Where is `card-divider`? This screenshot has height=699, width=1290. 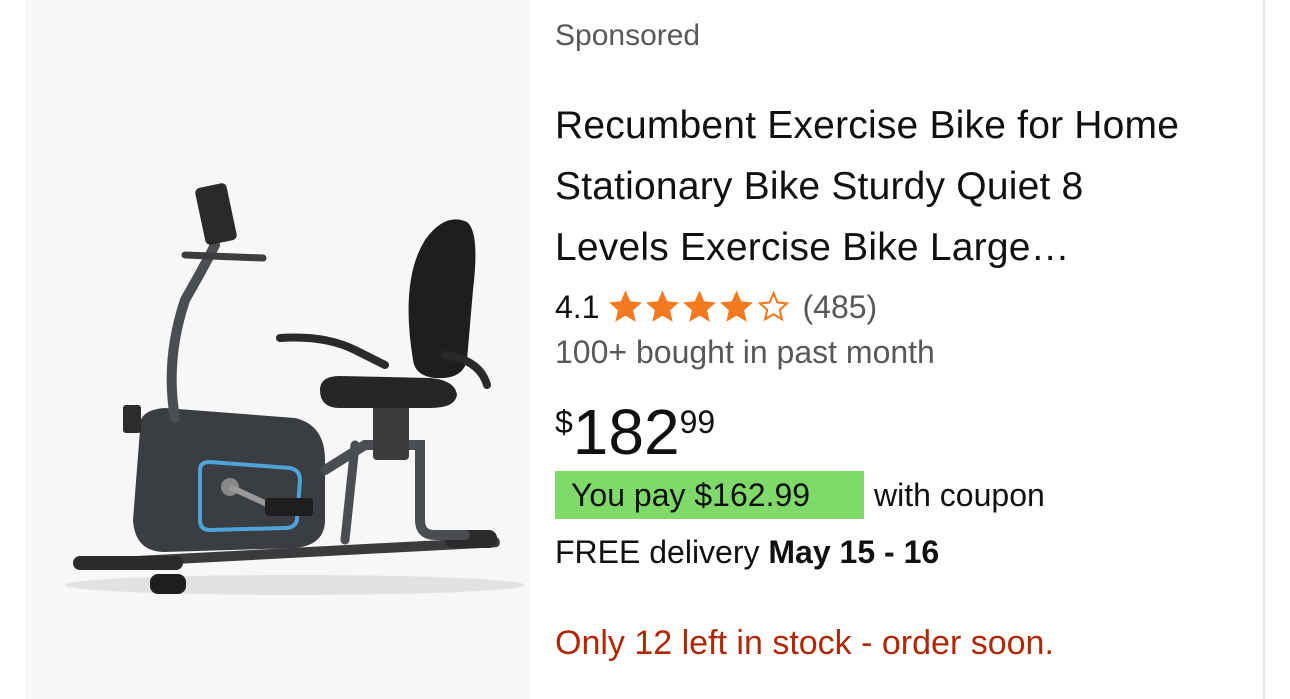 card-divider is located at coordinates (1264, 349).